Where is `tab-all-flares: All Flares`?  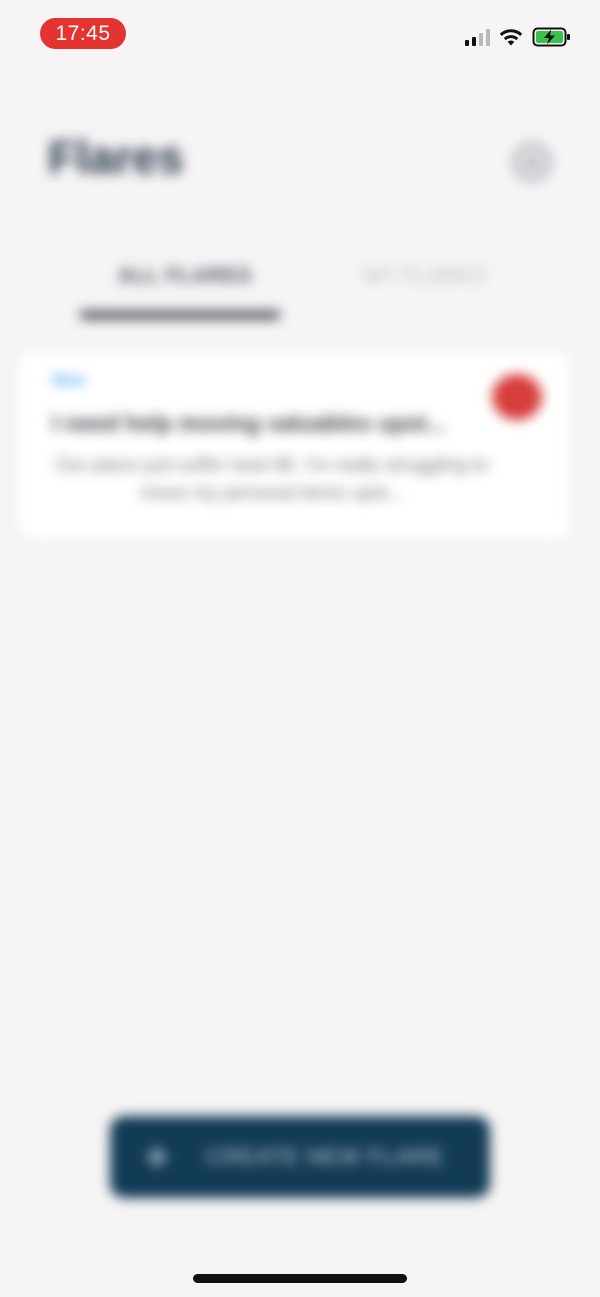
tab-all-flares: All Flares is located at coordinates (185, 276).